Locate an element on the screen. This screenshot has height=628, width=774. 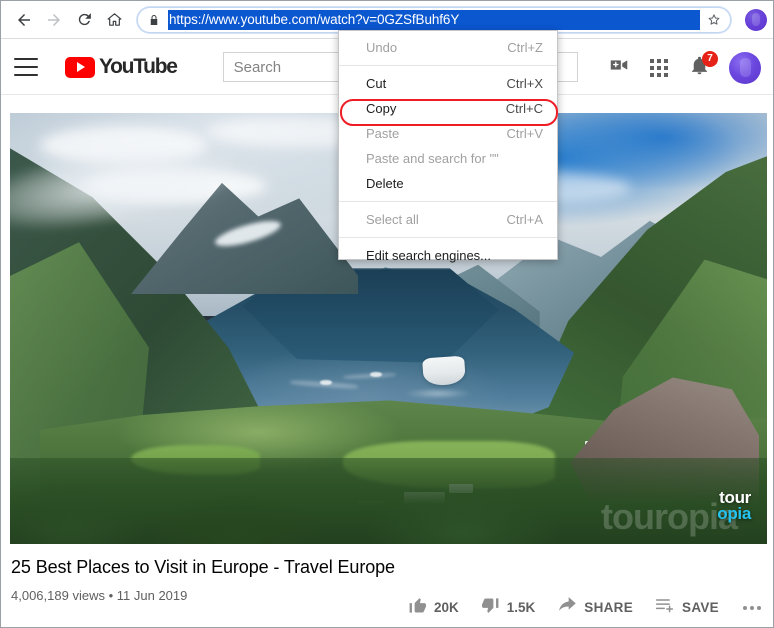
like-count: 20K is located at coordinates (446, 607).